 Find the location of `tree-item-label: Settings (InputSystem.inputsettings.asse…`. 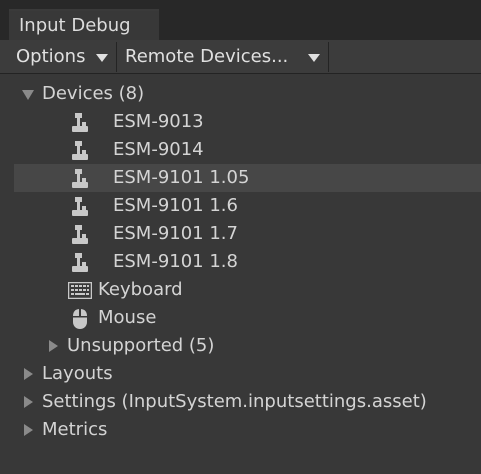

tree-item-label: Settings (InputSystem.inputsettings.asse… is located at coordinates (234, 401).